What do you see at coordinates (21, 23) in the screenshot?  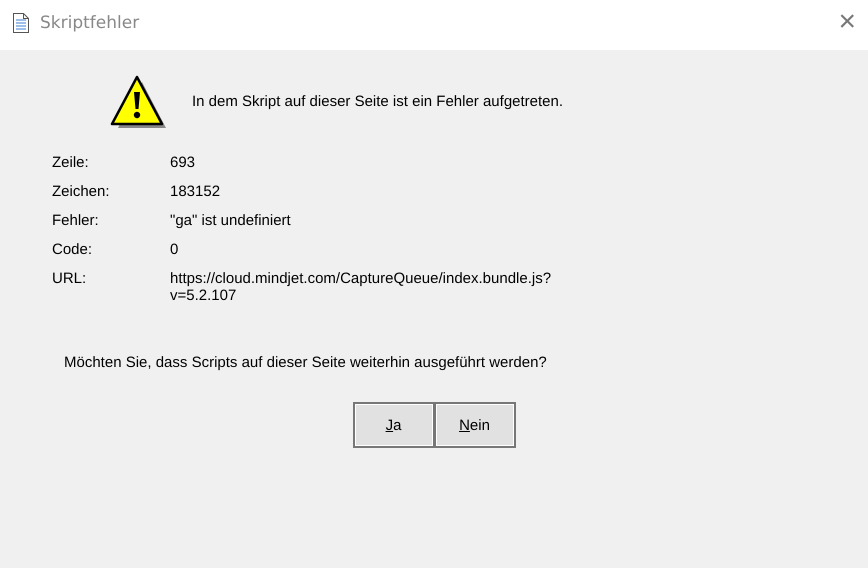 I see `document-icon` at bounding box center [21, 23].